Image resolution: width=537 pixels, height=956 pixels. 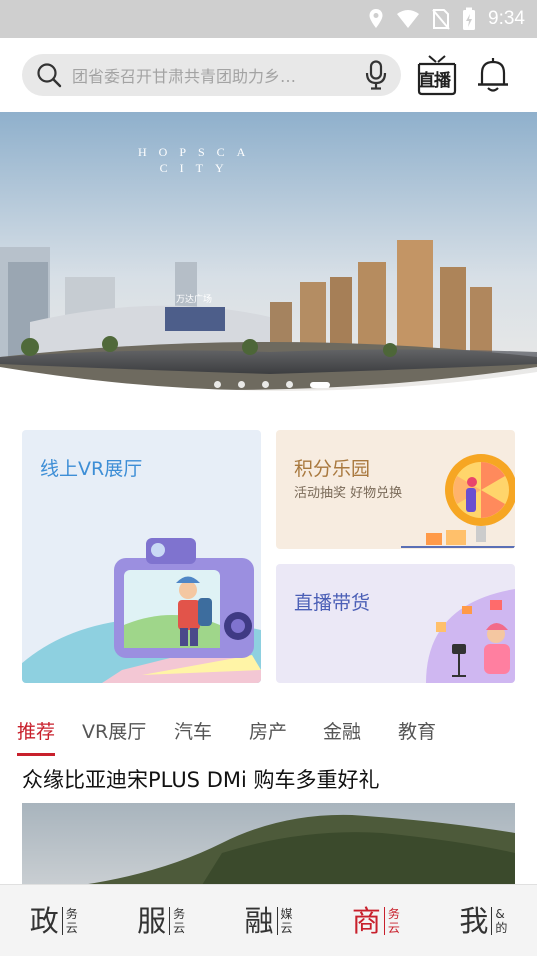 What do you see at coordinates (408, 19) in the screenshot?
I see `wifi-icon` at bounding box center [408, 19].